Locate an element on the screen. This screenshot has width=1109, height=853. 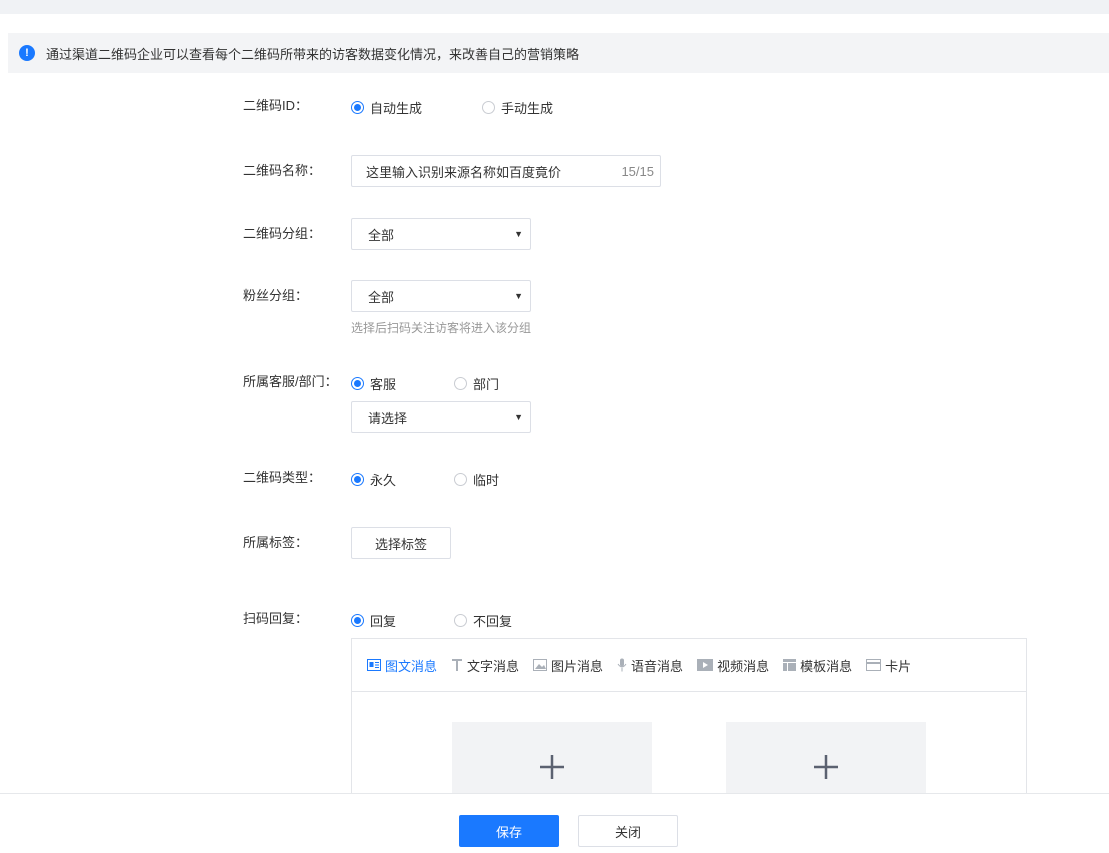
tab-image: 图片消息 is located at coordinates (568, 665).